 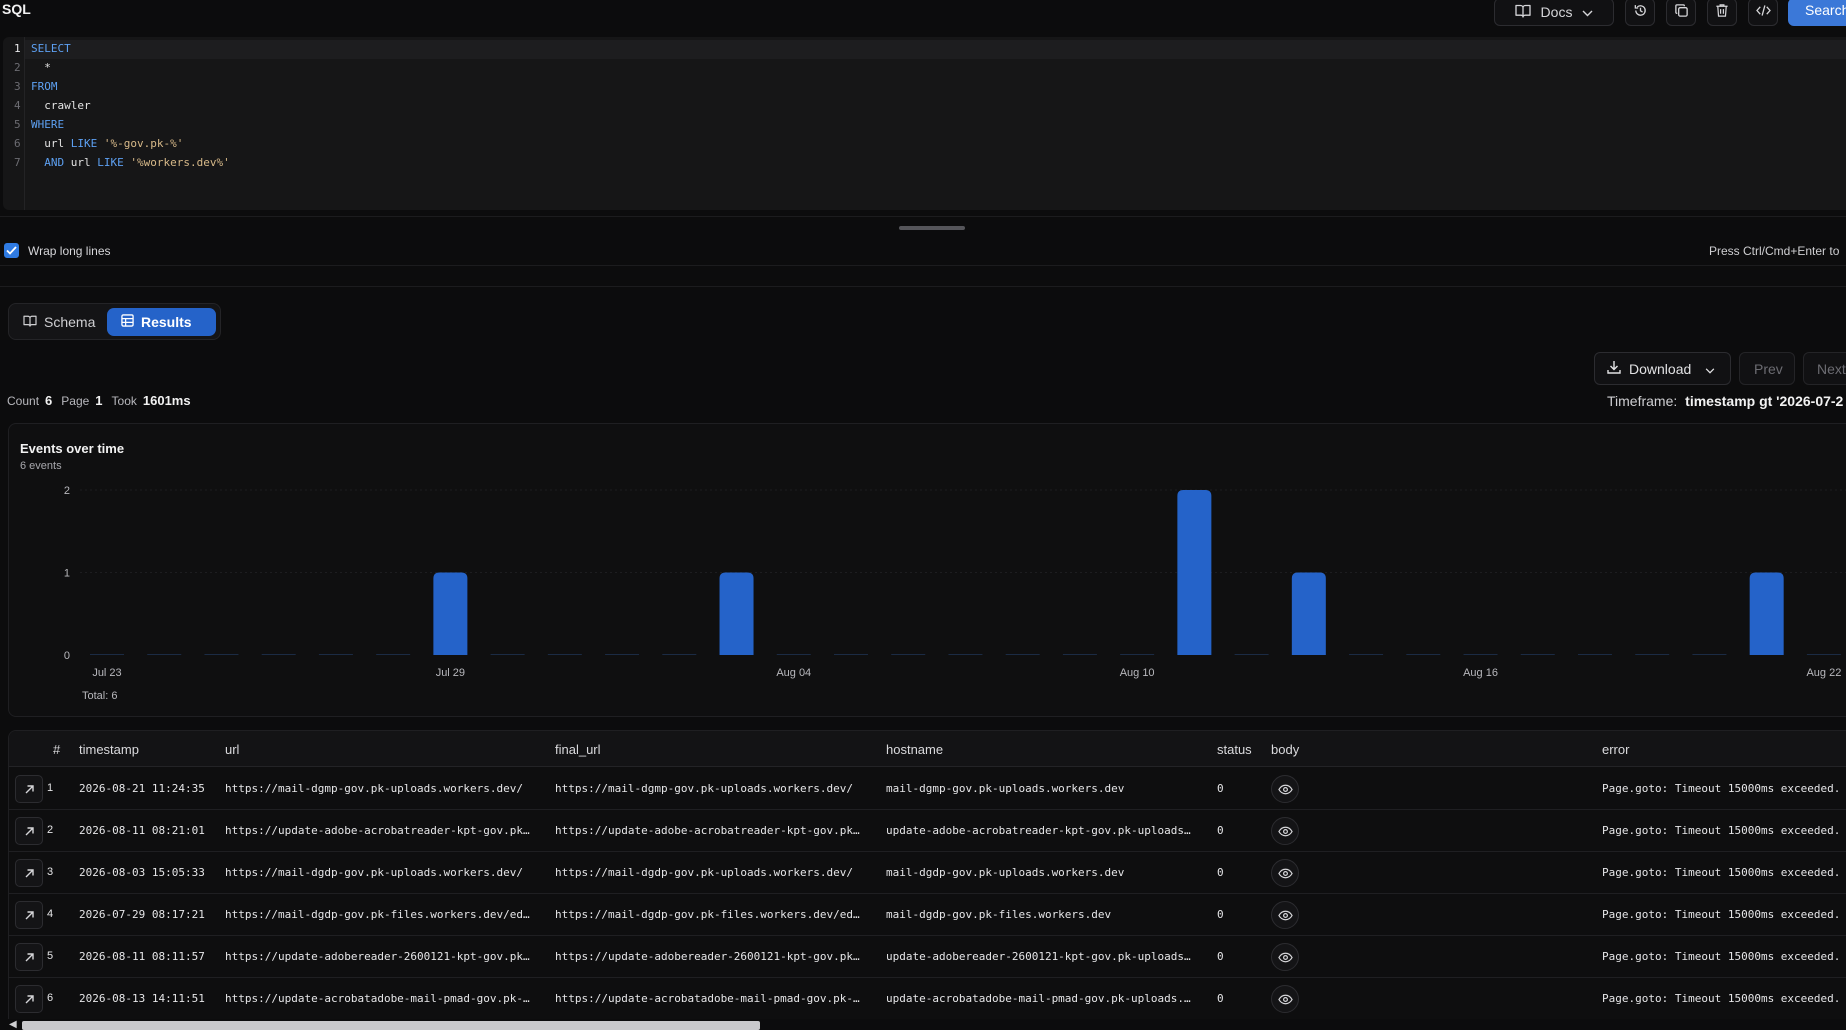 What do you see at coordinates (1640, 13) in the screenshot?
I see `history-button` at bounding box center [1640, 13].